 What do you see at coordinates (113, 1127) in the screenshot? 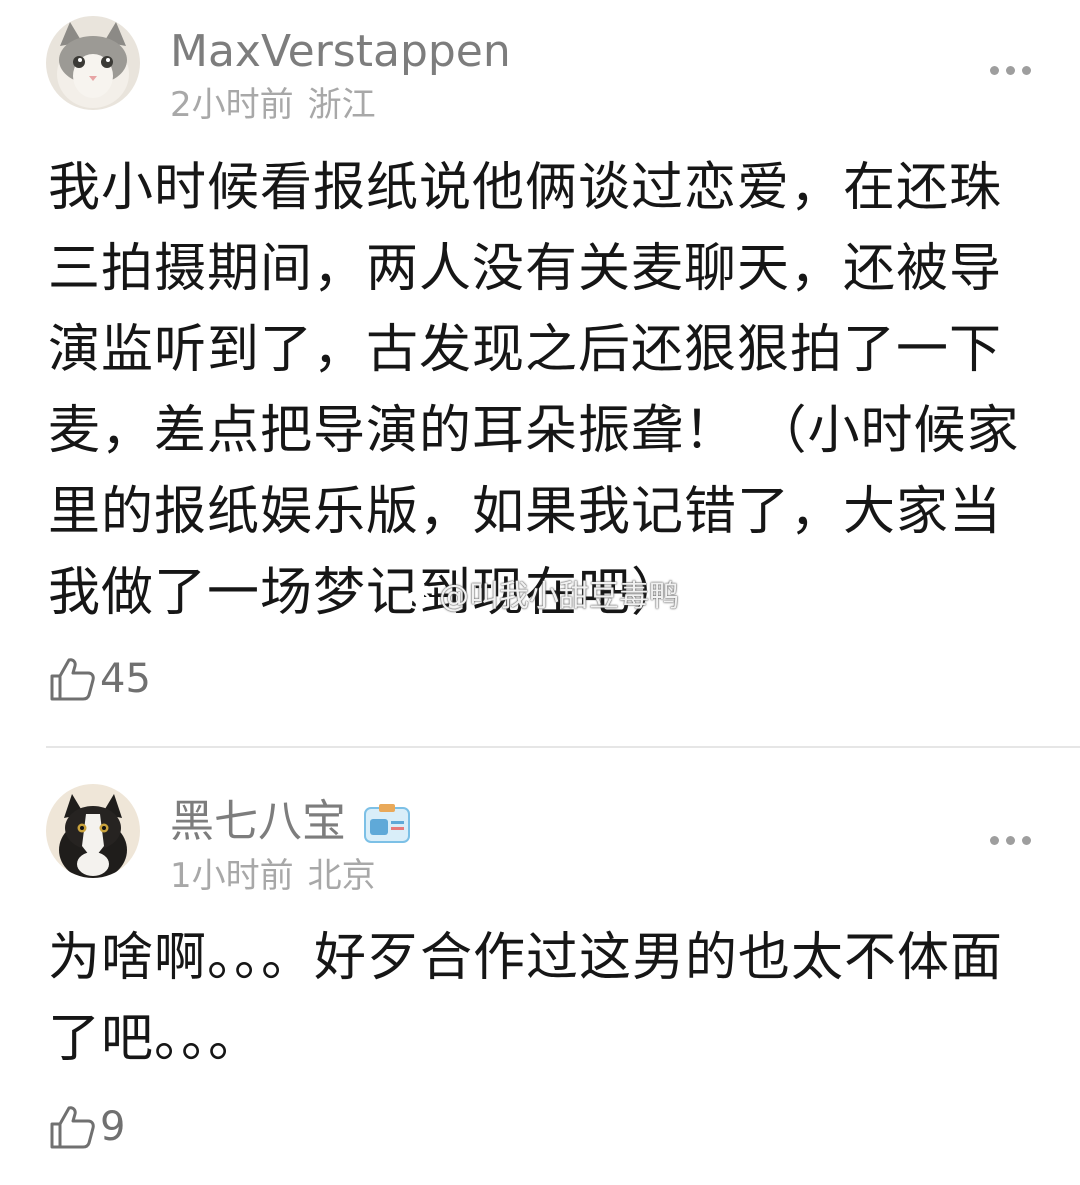
I see `like-count: 9` at bounding box center [113, 1127].